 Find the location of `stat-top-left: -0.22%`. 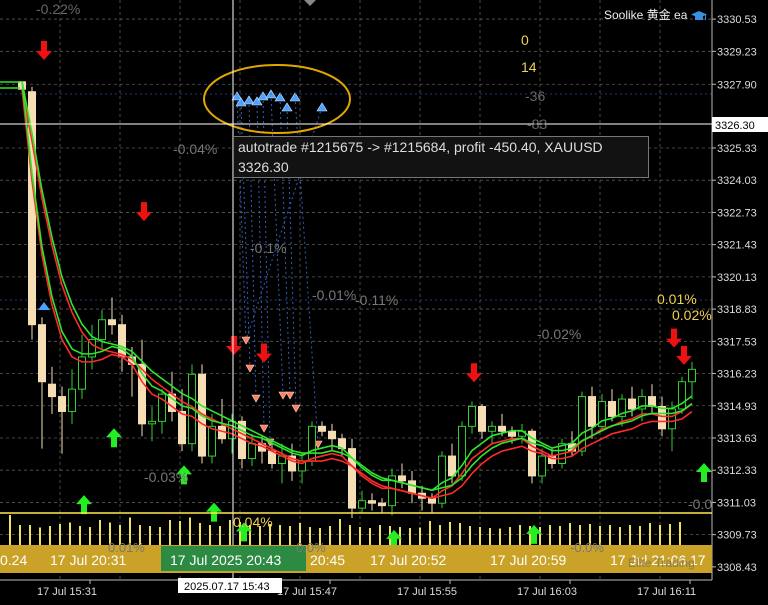

stat-top-left: -0.22% is located at coordinates (58, 9).